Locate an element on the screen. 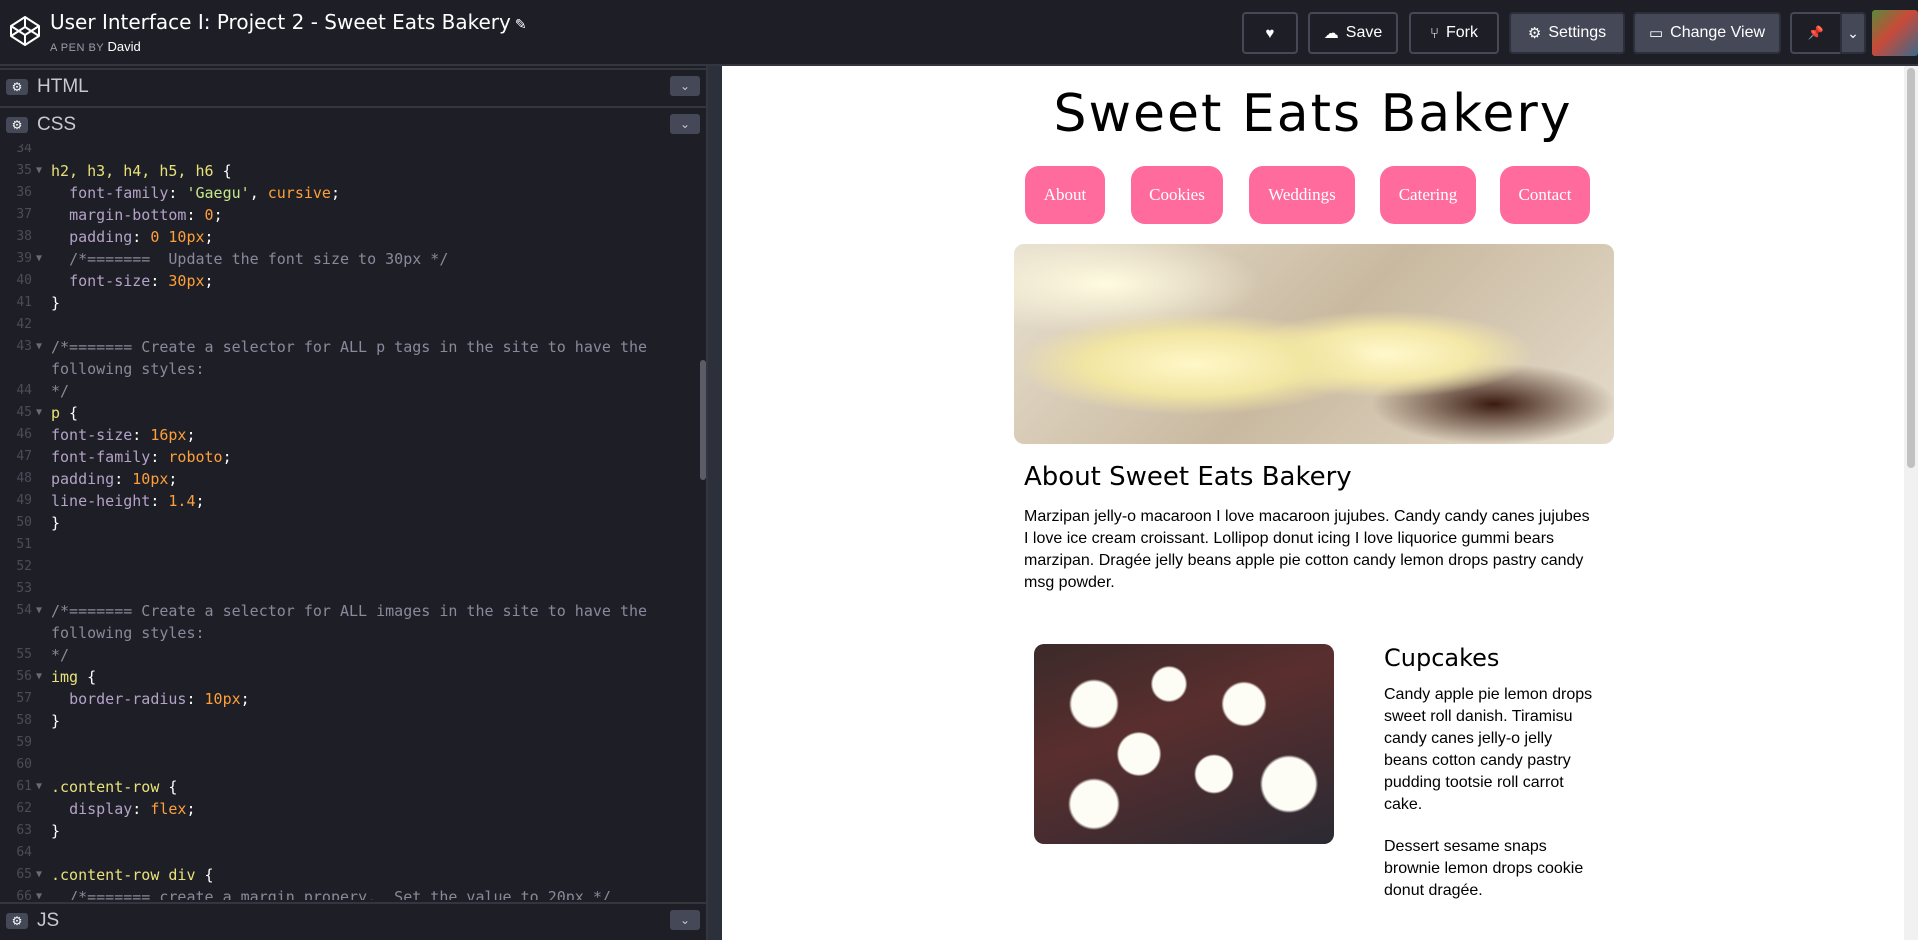 Image resolution: width=1918 pixels, height=940 pixels. code-line: 58} is located at coordinates (350, 721).